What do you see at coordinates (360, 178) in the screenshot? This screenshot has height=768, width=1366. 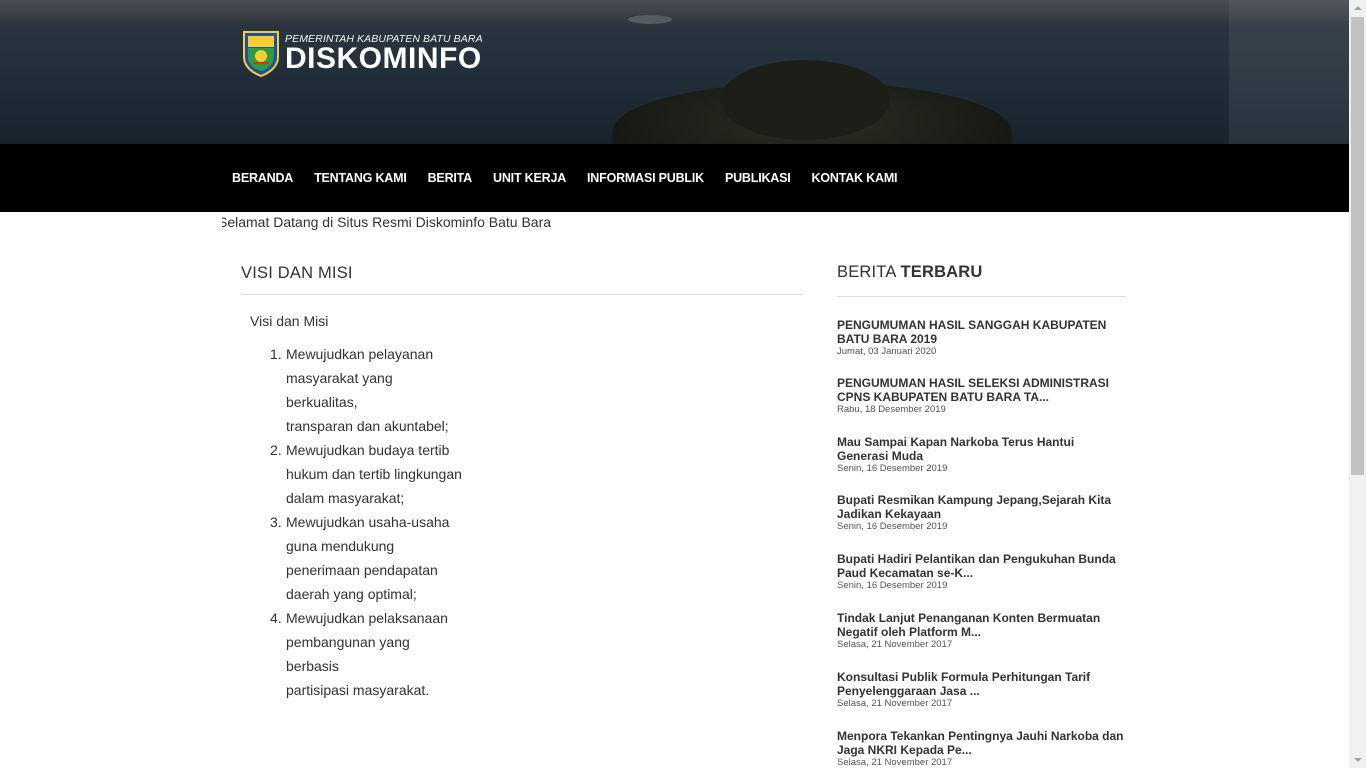 I see `nav-item-tentang-kami: TENTANG KAMI` at bounding box center [360, 178].